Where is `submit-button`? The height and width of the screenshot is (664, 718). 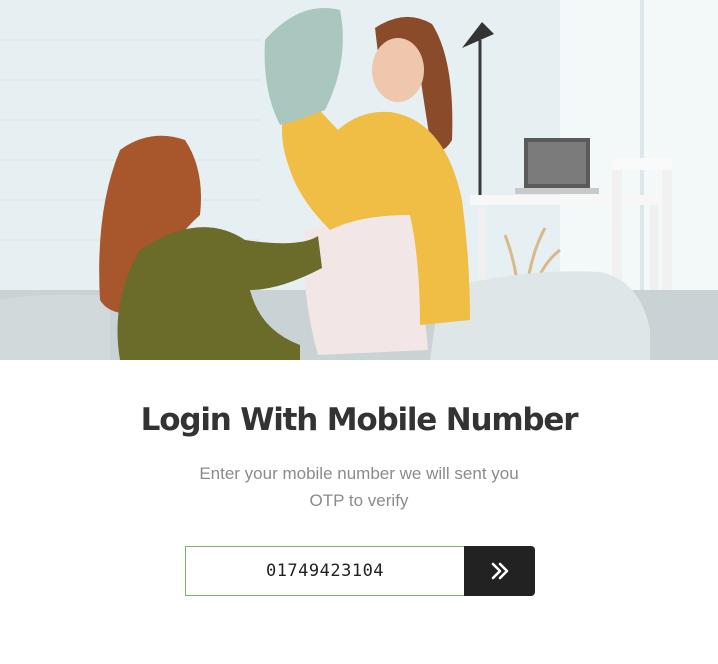 submit-button is located at coordinates (499, 571).